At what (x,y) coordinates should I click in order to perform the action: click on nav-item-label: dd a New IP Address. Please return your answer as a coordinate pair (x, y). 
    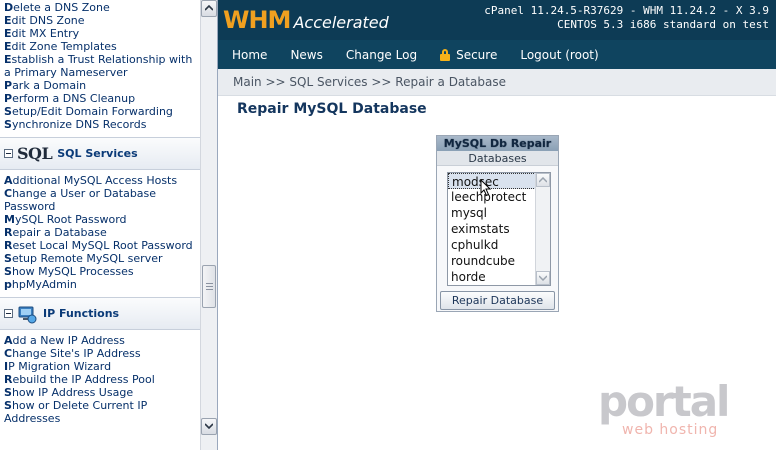
    Looking at the image, I should click on (68, 340).